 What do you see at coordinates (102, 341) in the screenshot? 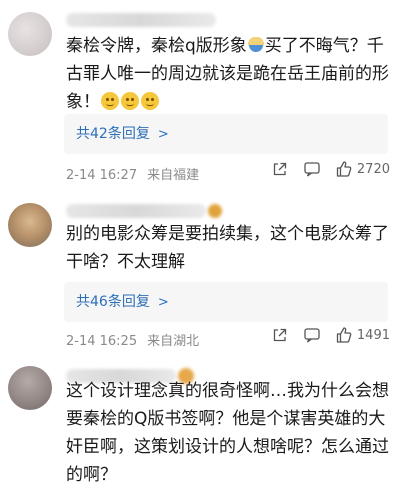
I see `comment-time: 2-14 16:25` at bounding box center [102, 341].